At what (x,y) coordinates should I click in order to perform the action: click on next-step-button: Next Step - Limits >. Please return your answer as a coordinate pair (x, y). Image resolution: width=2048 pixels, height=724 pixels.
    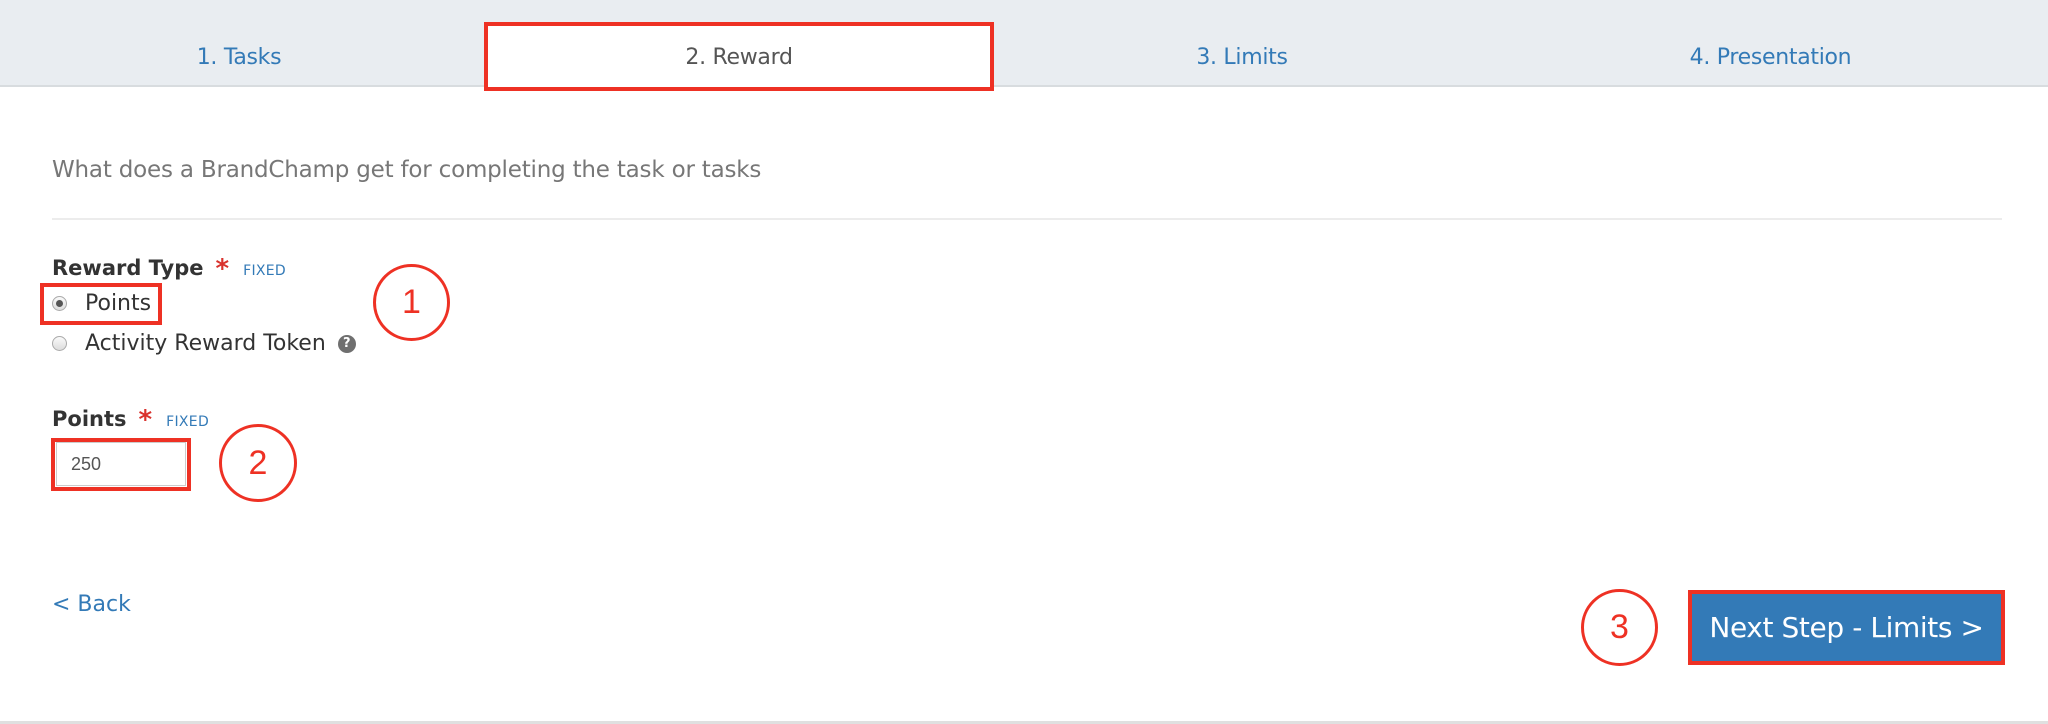
    Looking at the image, I should click on (1846, 627).